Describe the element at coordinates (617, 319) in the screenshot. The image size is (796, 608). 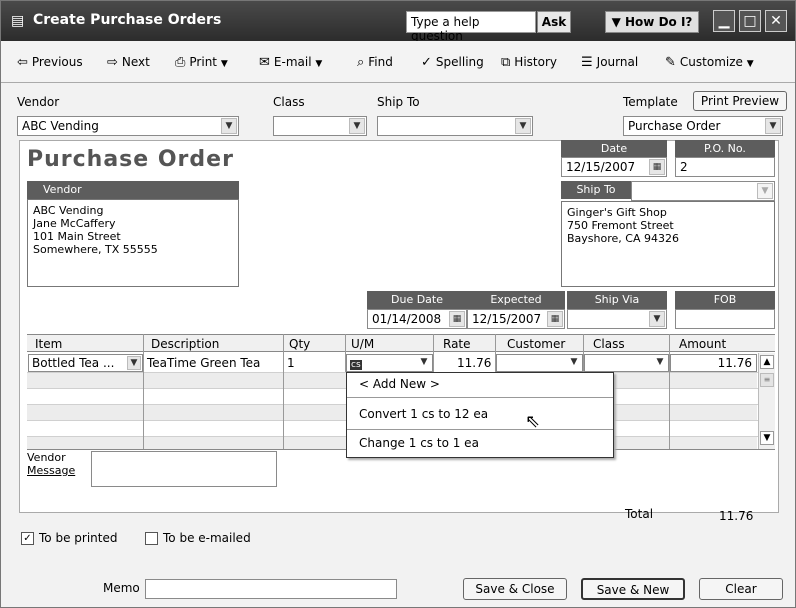
I see `ship-via-select: ▼` at that location.